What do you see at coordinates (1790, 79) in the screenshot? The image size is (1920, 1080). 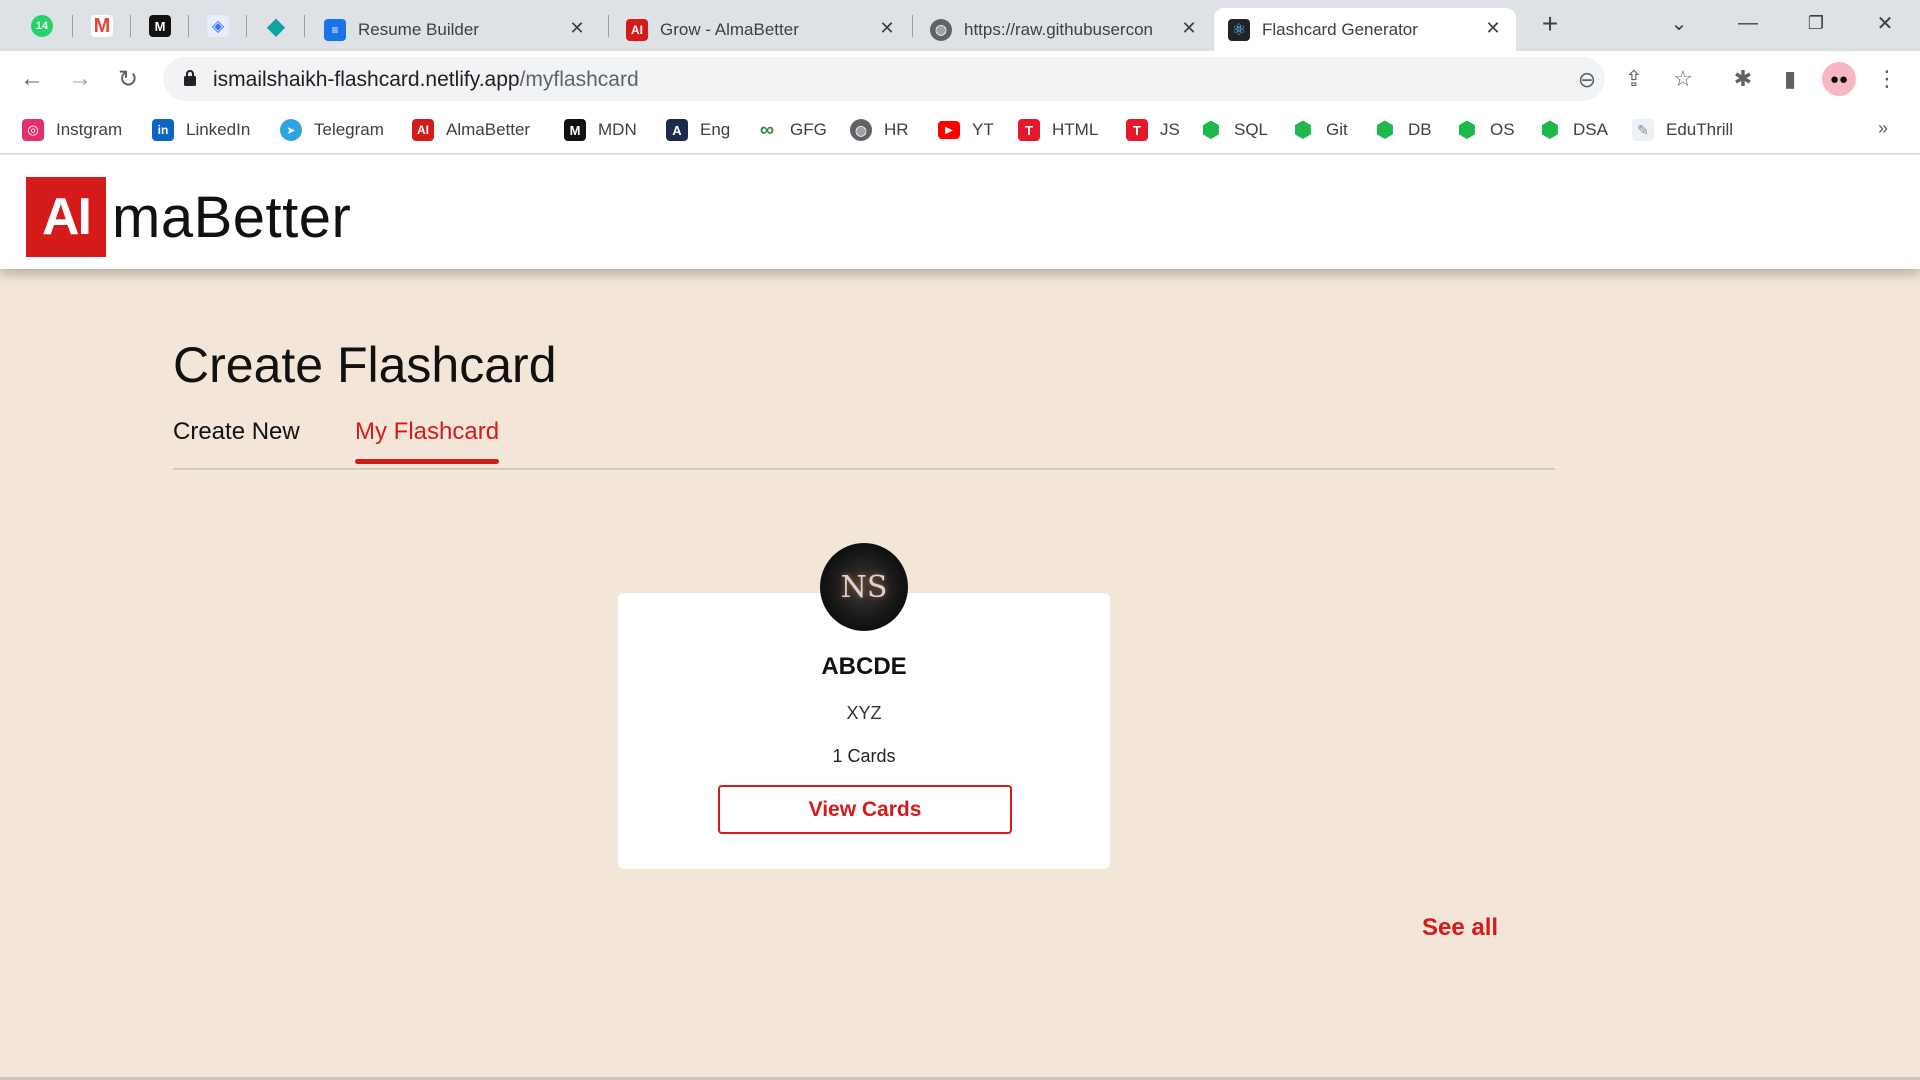 I see `side-panel-icon: ▮` at bounding box center [1790, 79].